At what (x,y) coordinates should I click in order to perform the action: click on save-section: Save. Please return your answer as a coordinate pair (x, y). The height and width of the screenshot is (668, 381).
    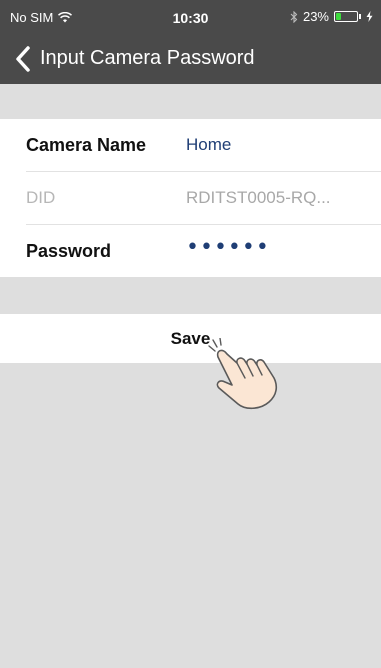
    Looking at the image, I should click on (190, 338).